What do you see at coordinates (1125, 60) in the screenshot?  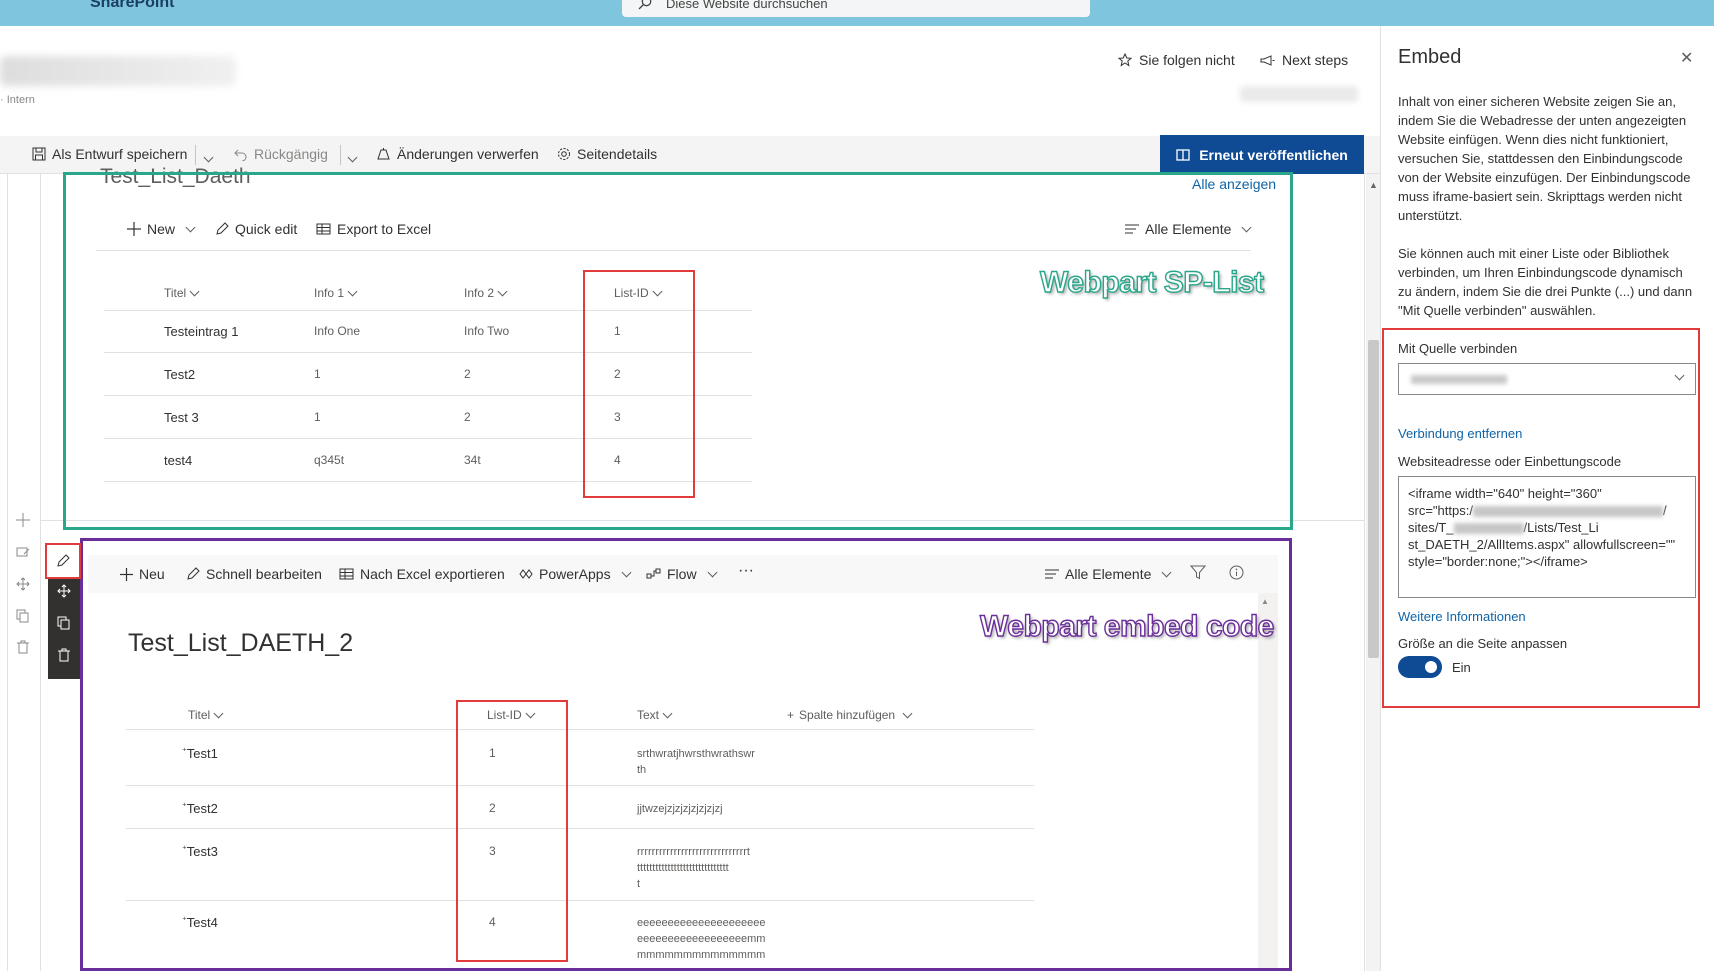 I see `star-icon` at bounding box center [1125, 60].